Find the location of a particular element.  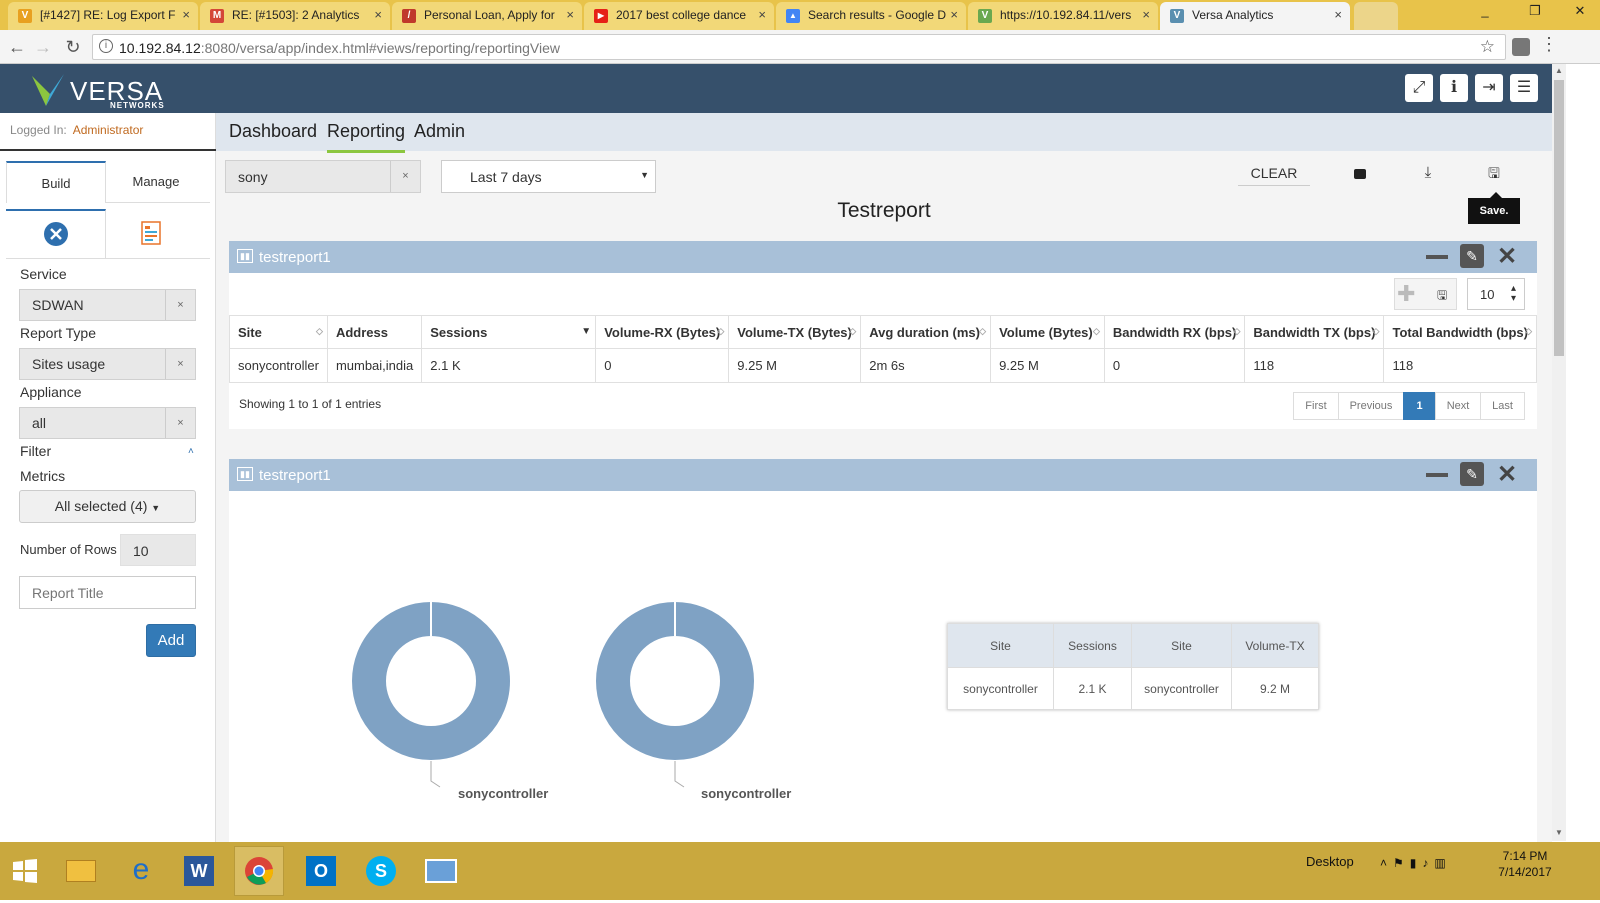

outlook-icon: O is located at coordinates (321, 871).